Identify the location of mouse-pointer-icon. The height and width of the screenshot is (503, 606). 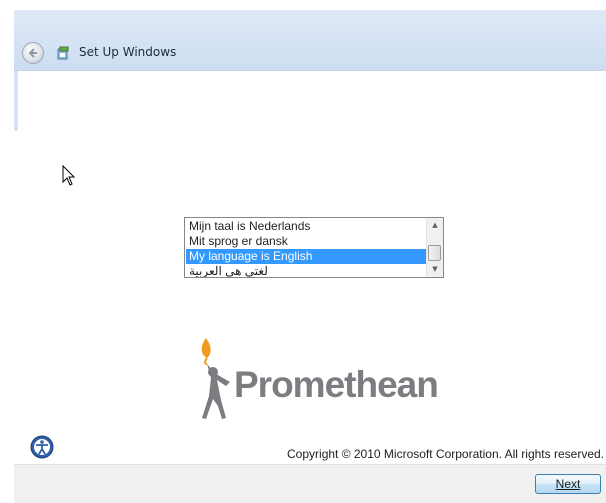
(69, 175).